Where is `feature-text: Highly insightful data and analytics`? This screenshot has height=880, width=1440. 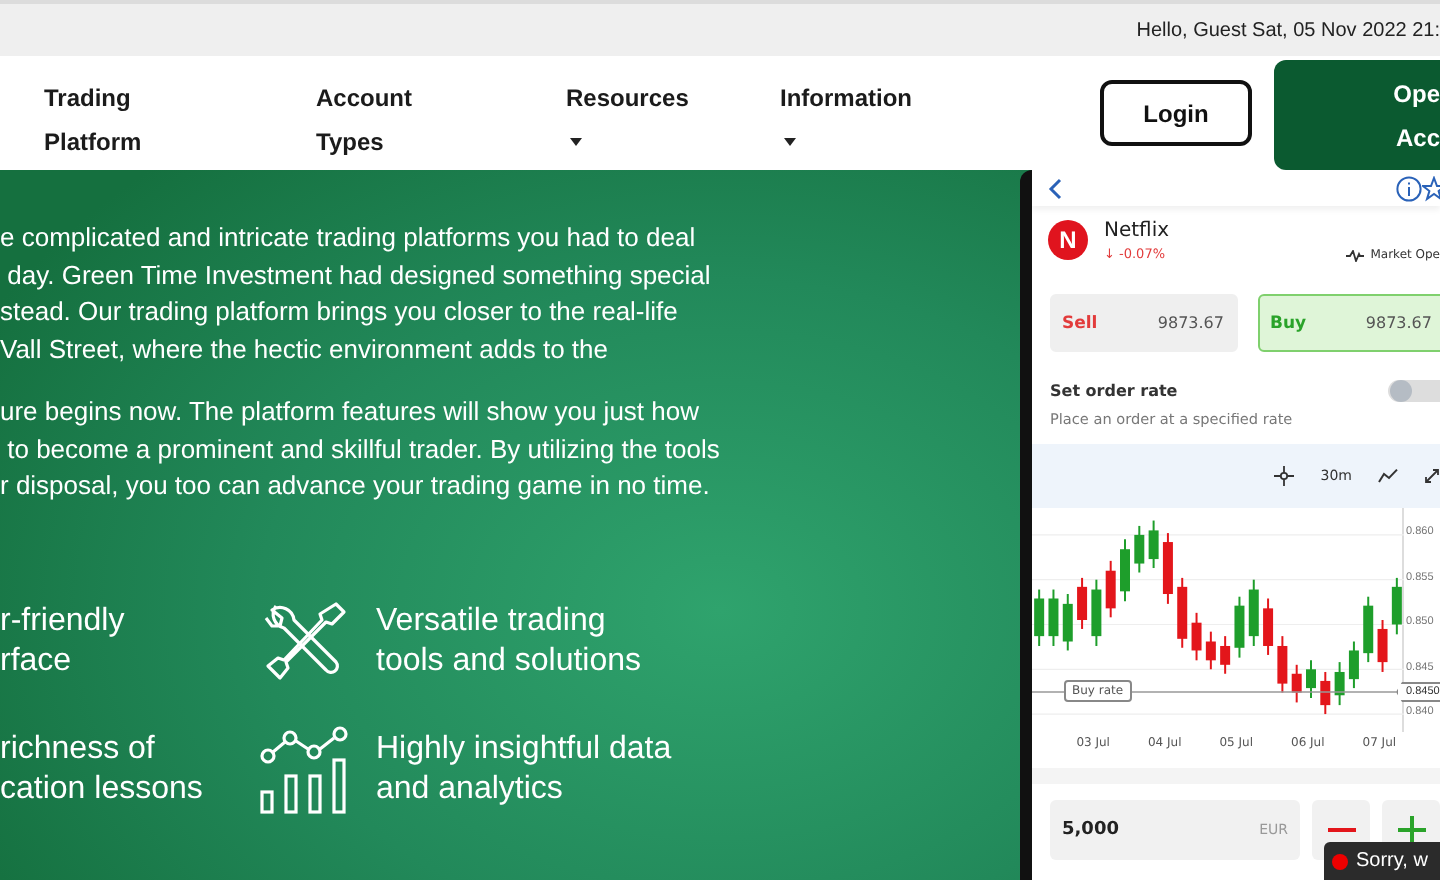
feature-text: Highly insightful data and analytics is located at coordinates (524, 769).